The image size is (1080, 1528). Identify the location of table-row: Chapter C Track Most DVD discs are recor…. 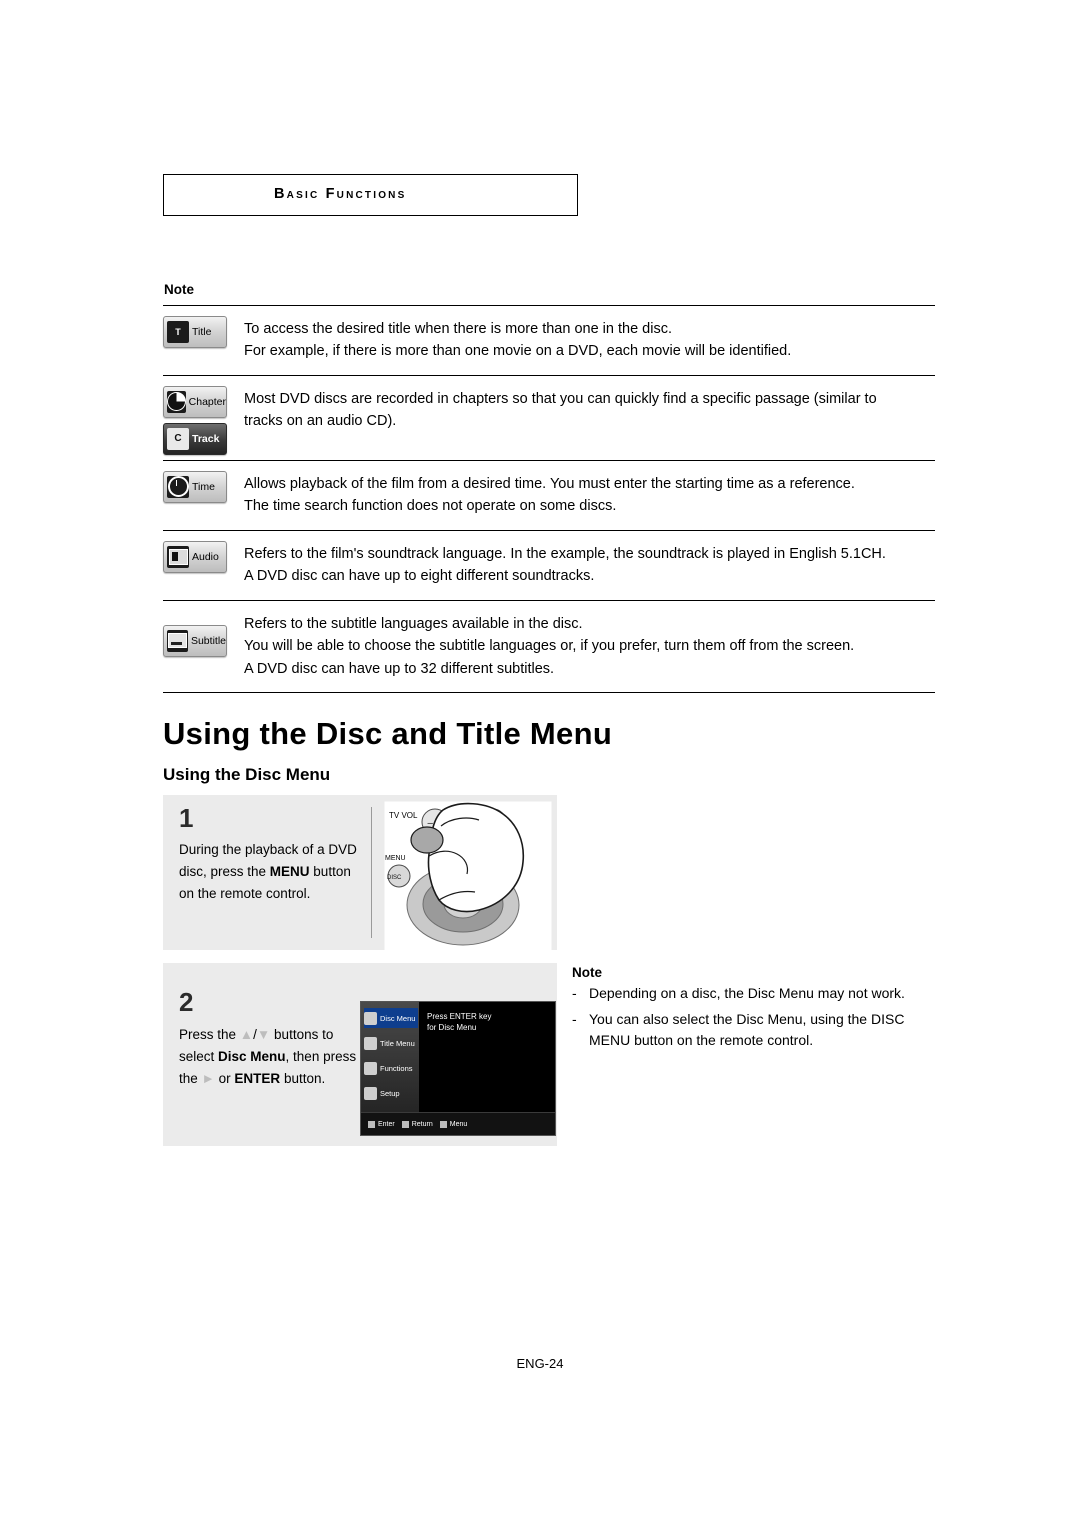
(549, 417).